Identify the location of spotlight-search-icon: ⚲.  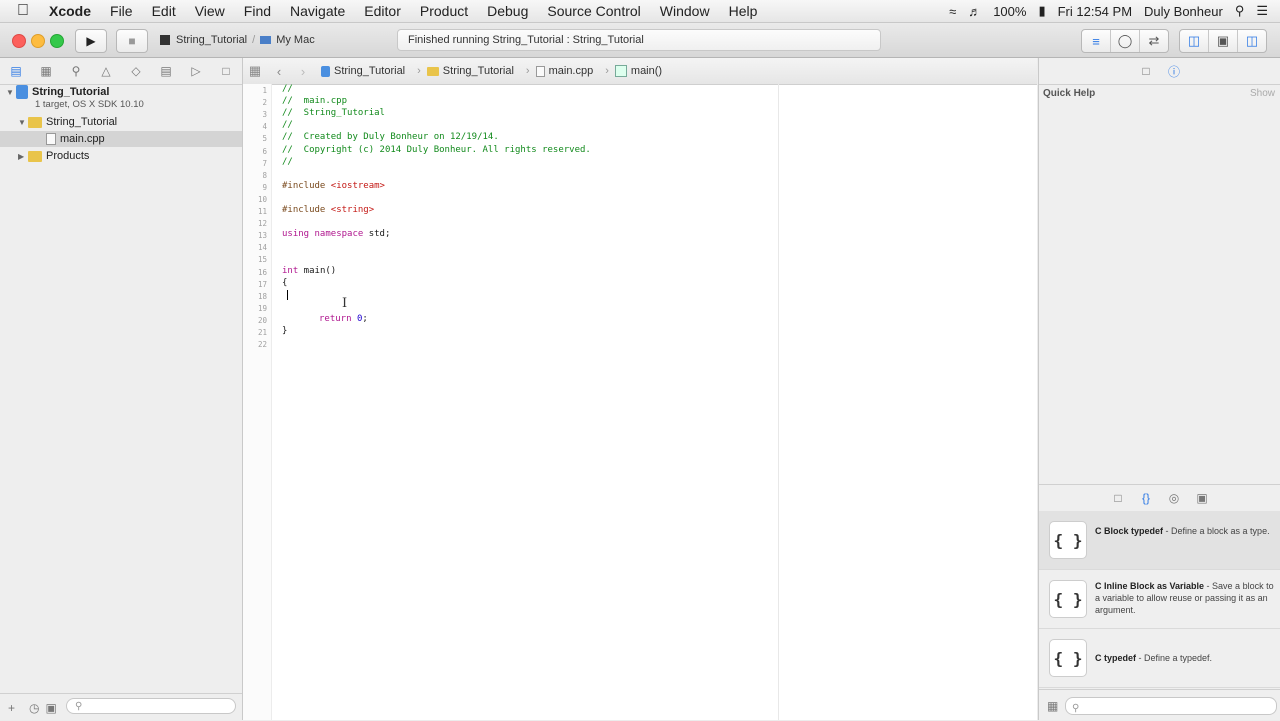
(1240, 11).